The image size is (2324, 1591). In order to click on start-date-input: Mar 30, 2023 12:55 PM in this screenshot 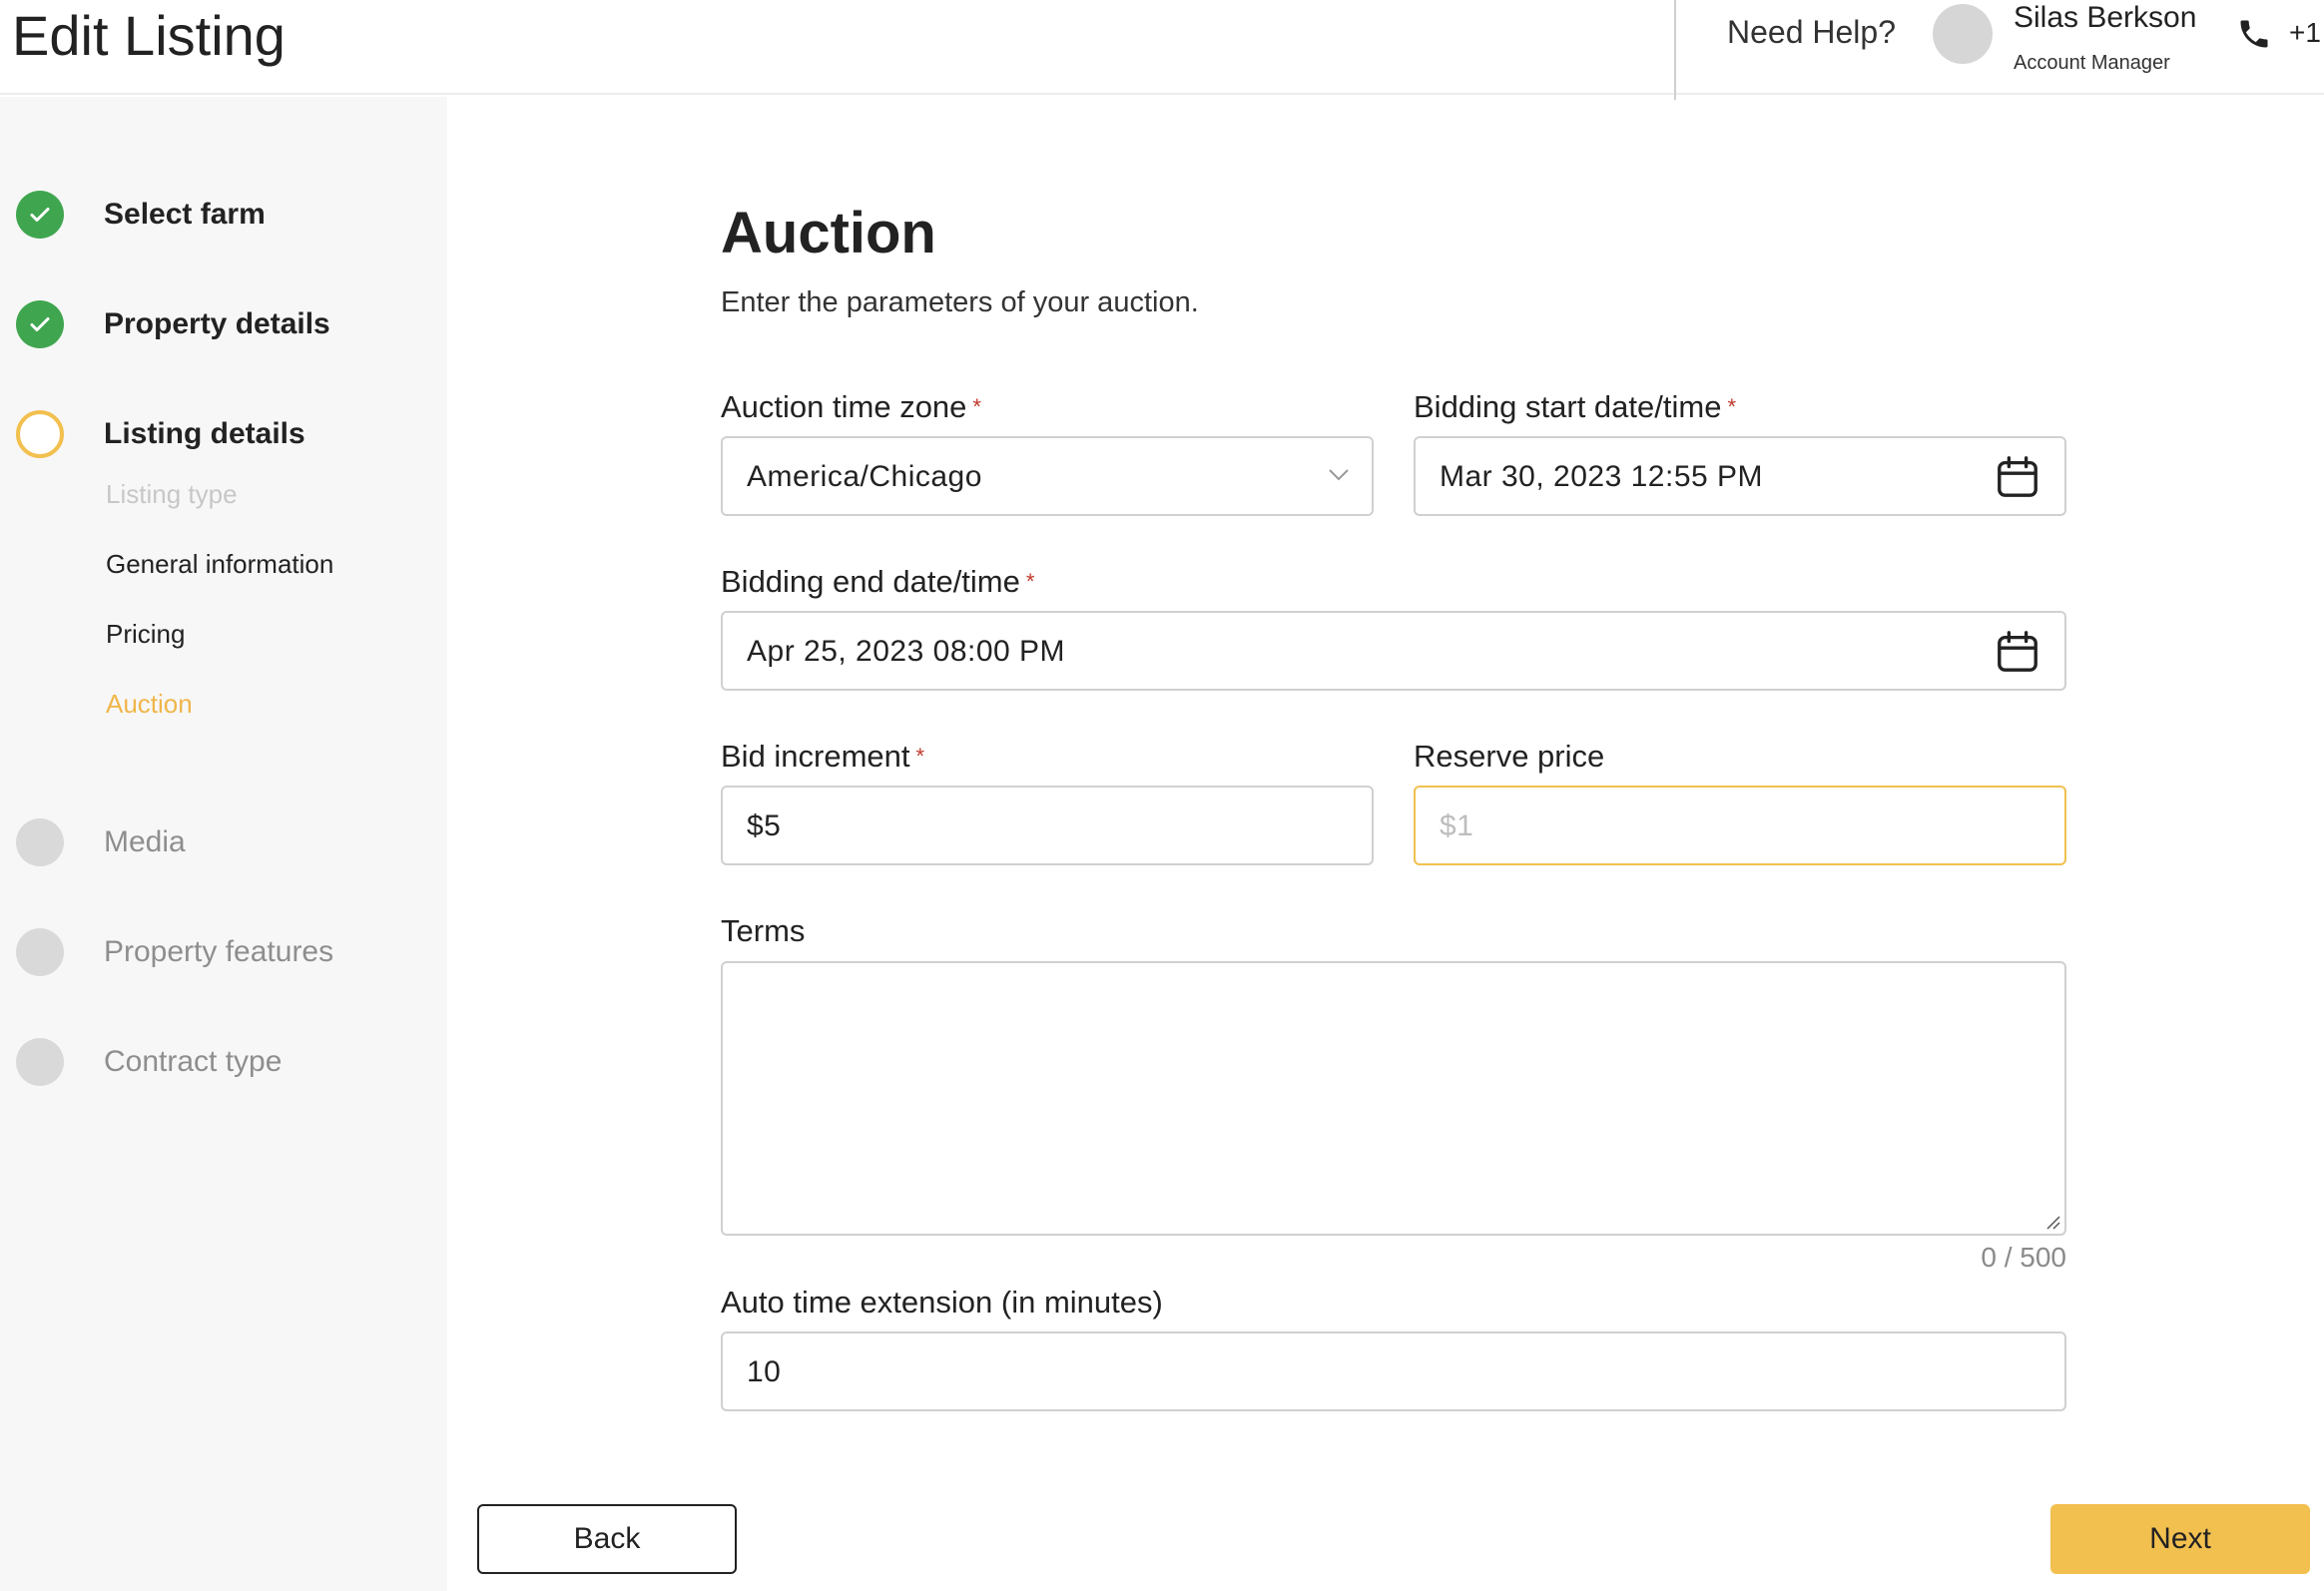, I will do `click(1740, 476)`.